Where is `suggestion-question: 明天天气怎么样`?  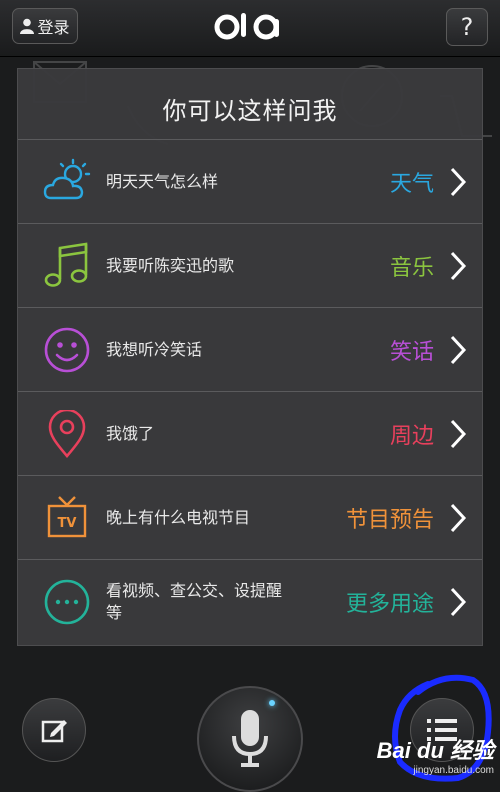 suggestion-question: 明天天气怎么样 is located at coordinates (162, 181).